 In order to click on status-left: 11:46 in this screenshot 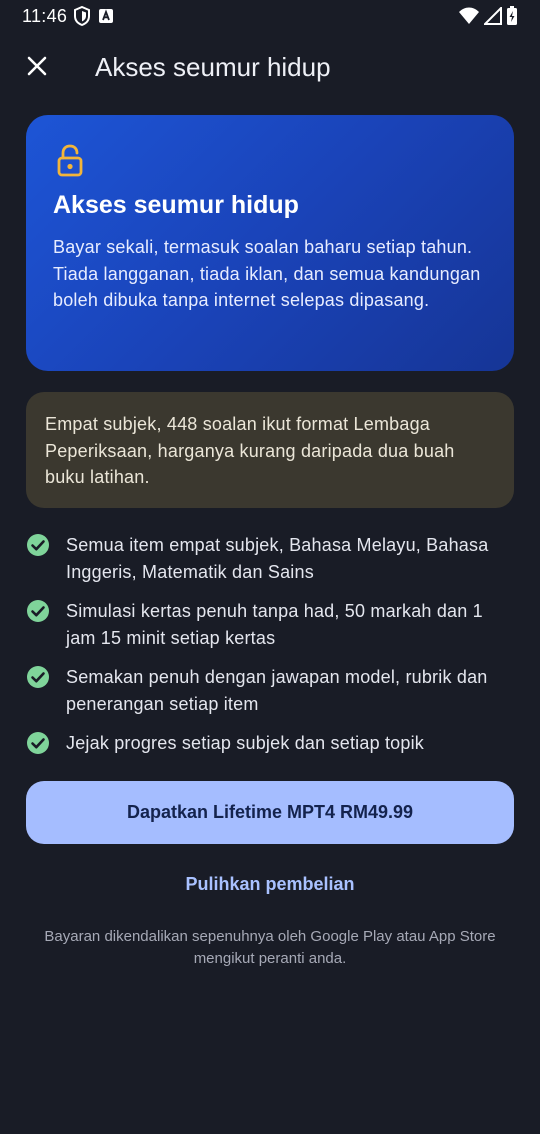, I will do `click(68, 16)`.